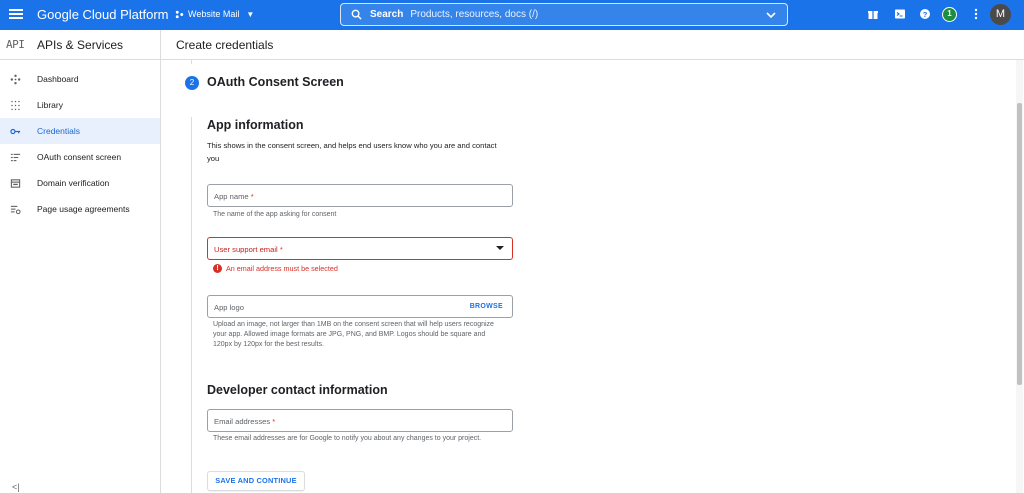  I want to click on sidebar-item-domain-verification: Domain verification, so click(80, 183).